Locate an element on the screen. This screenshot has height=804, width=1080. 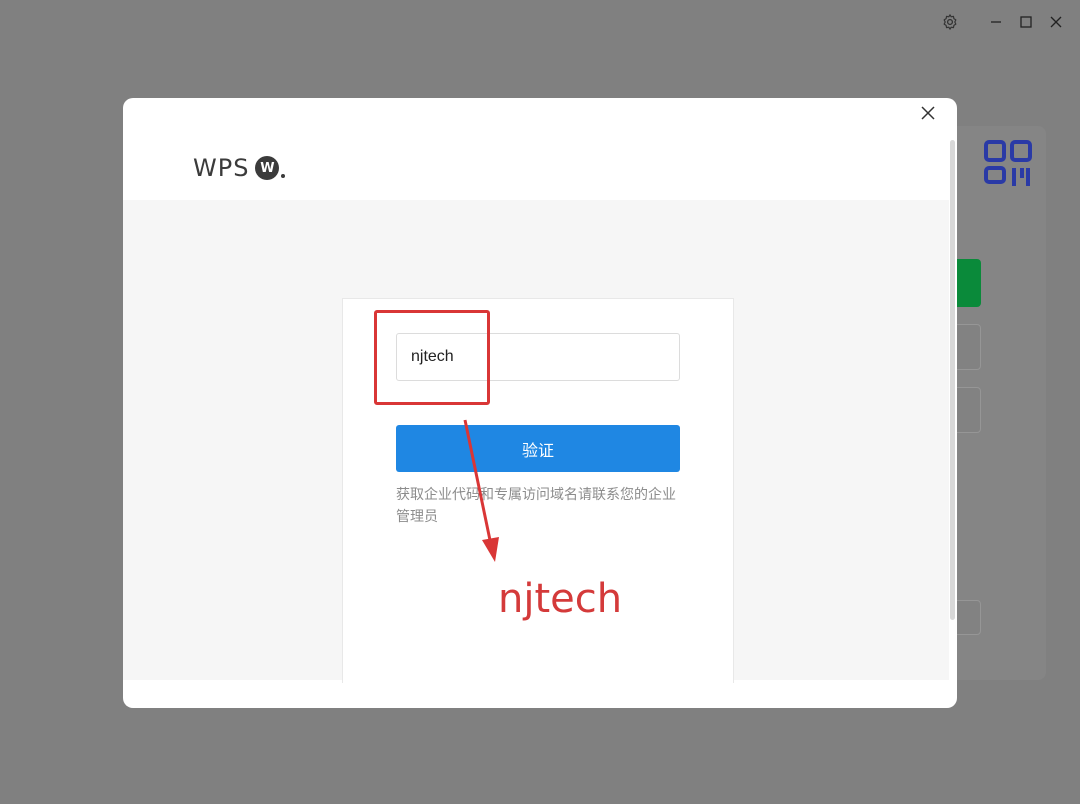
annotation-highlight-box is located at coordinates (432, 357).